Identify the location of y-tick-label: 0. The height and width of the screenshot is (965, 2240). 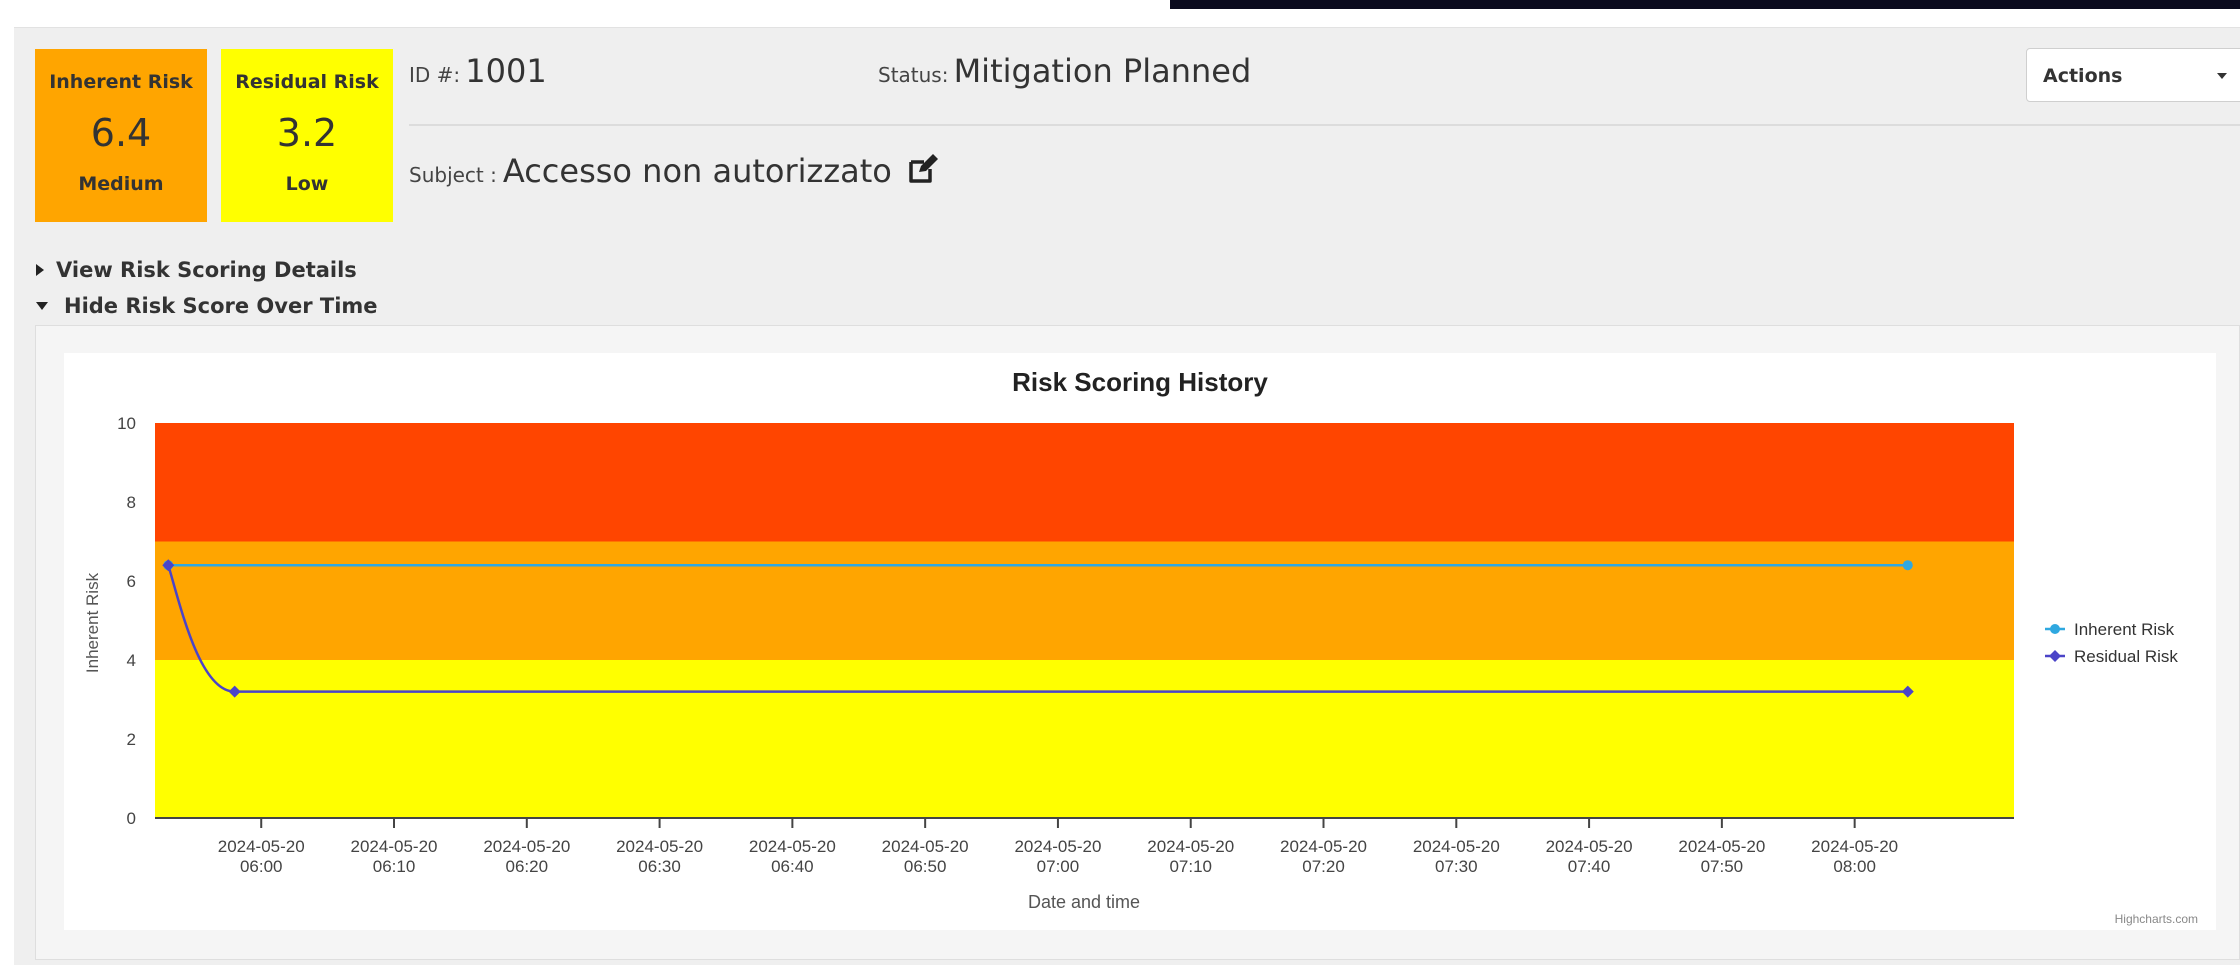
(131, 818).